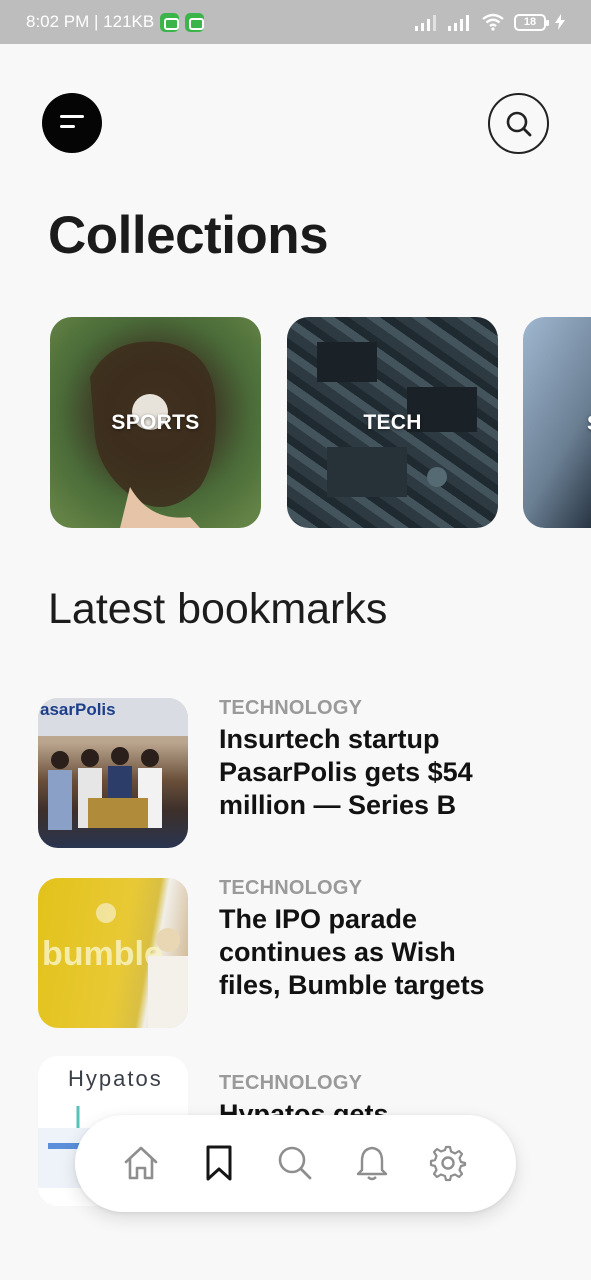 Image resolution: width=591 pixels, height=1280 pixels. What do you see at coordinates (78, 709) in the screenshot?
I see `thumbnail-text: asarPolis` at bounding box center [78, 709].